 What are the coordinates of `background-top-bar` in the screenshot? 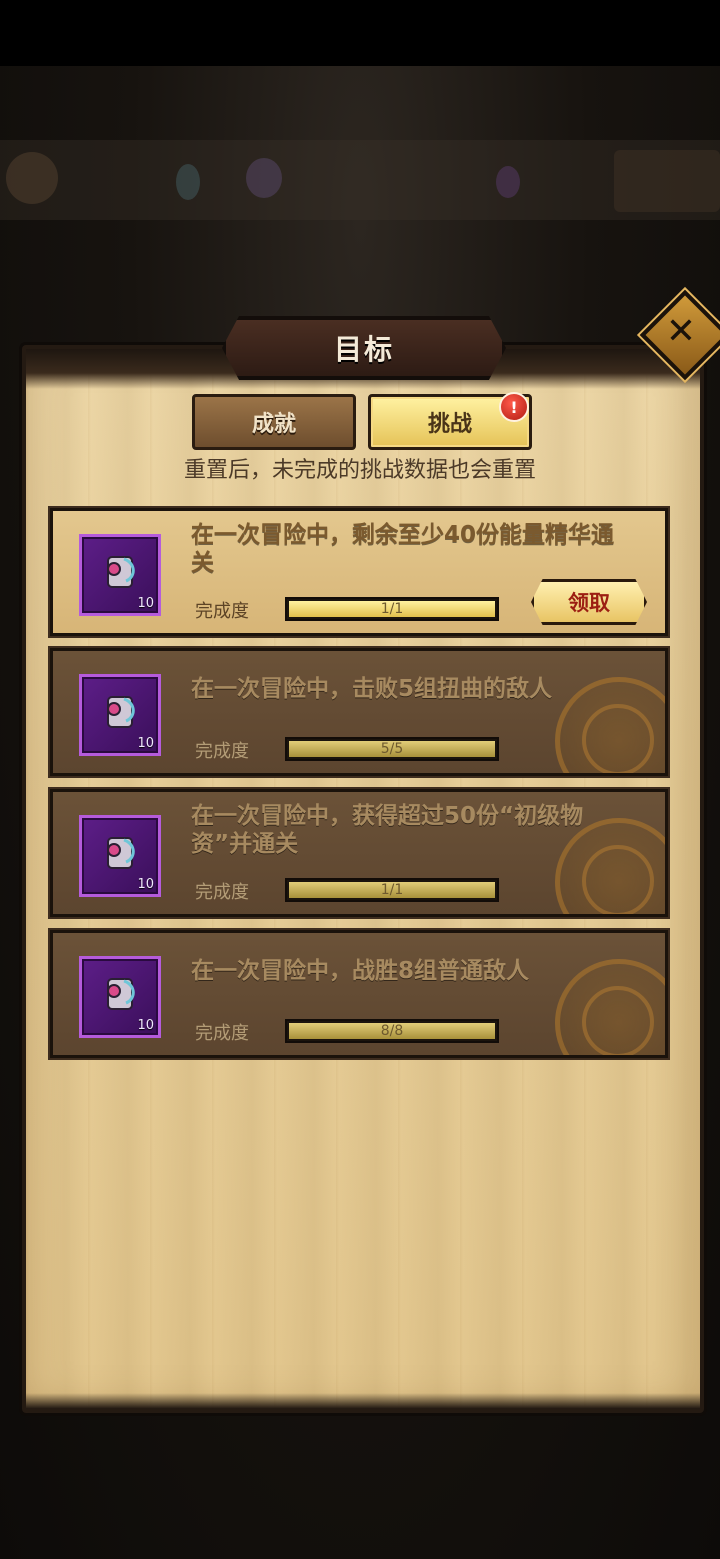 It's located at (360, 180).